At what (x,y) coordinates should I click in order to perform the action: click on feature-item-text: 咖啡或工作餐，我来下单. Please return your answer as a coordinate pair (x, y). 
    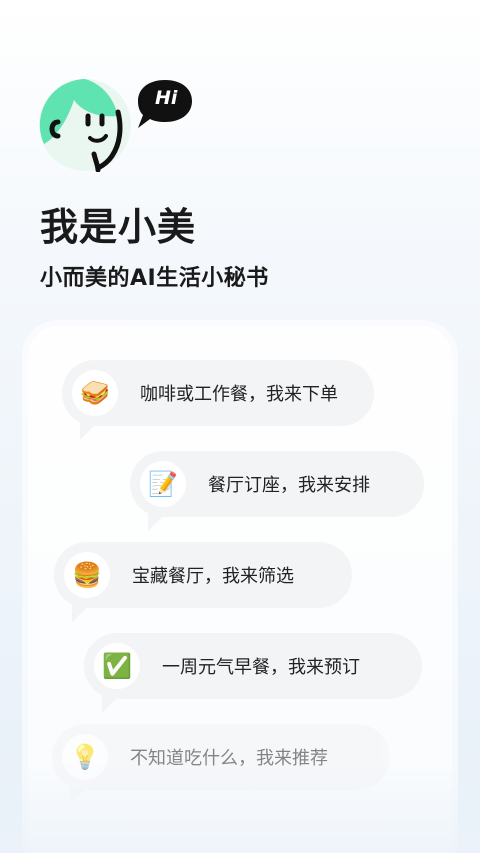
    Looking at the image, I should click on (239, 394).